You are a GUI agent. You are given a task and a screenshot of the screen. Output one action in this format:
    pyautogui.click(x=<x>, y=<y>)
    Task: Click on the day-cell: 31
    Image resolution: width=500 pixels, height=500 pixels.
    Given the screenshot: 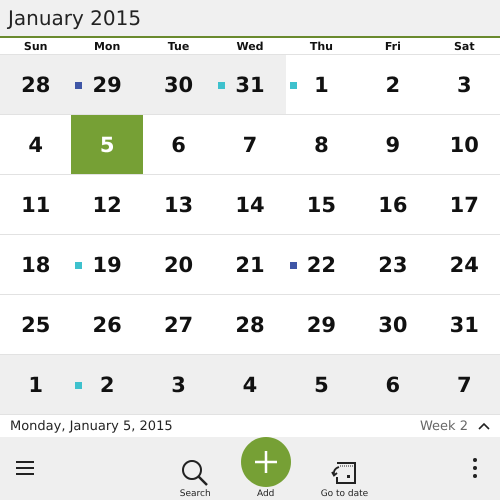 What is the action you would take?
    pyautogui.click(x=250, y=84)
    